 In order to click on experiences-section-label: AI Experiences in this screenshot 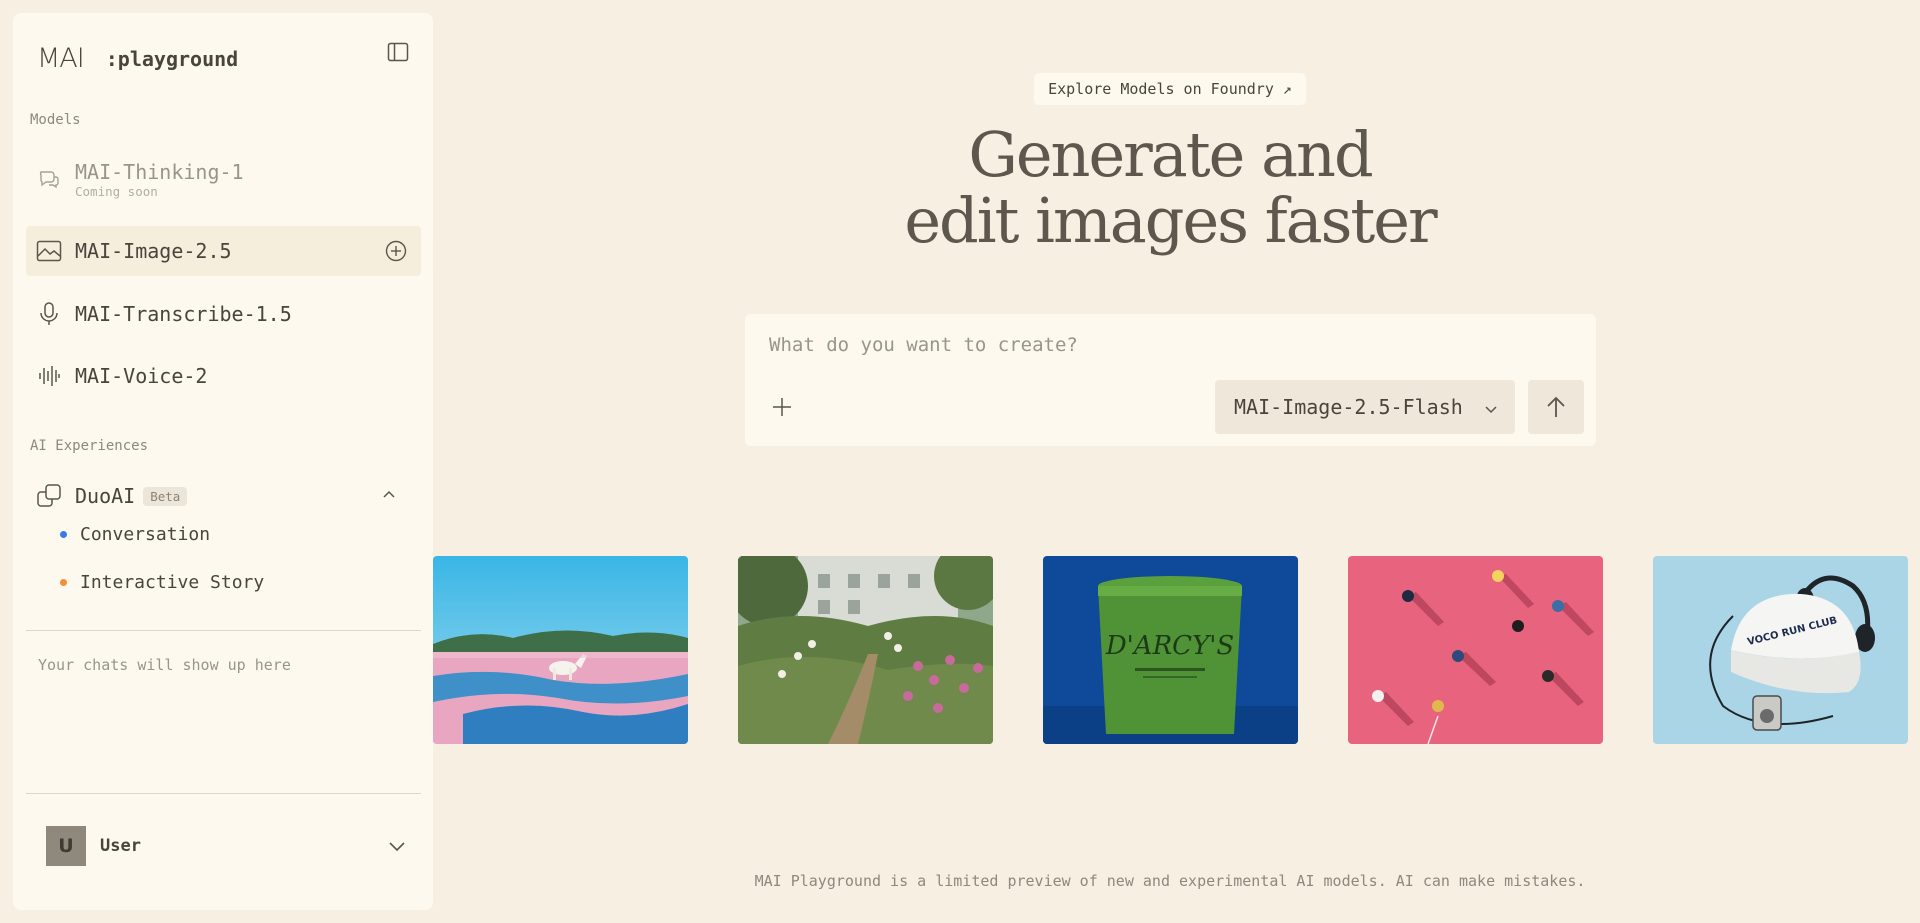, I will do `click(89, 446)`.